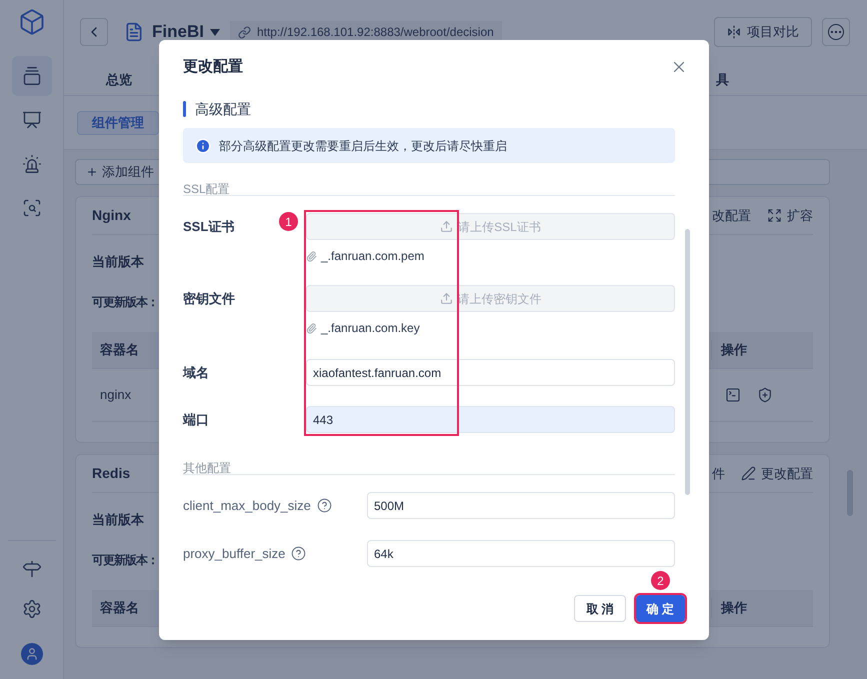 This screenshot has height=679, width=867. What do you see at coordinates (521, 553) in the screenshot?
I see `input-field: 64k` at bounding box center [521, 553].